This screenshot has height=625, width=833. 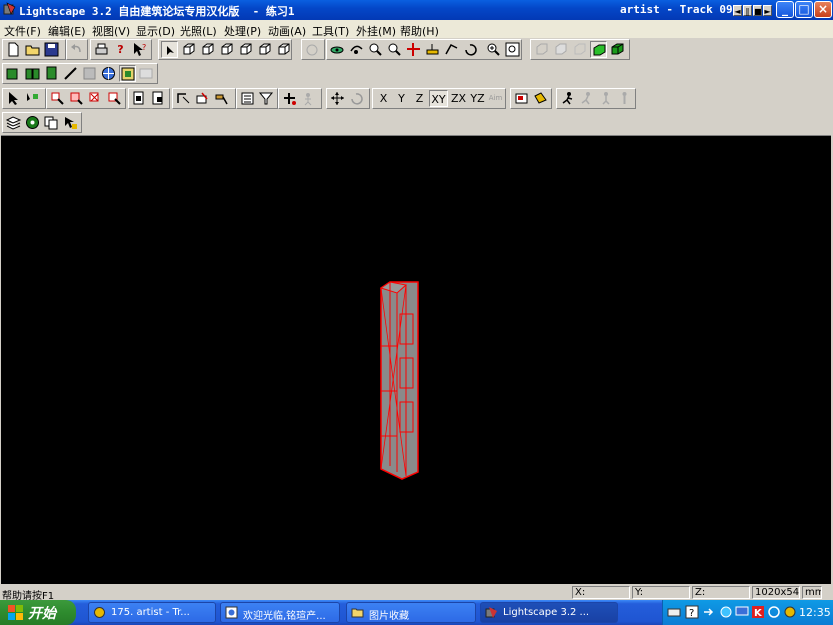 I want to click on plane-zx-button: ZX, so click(x=458, y=98).